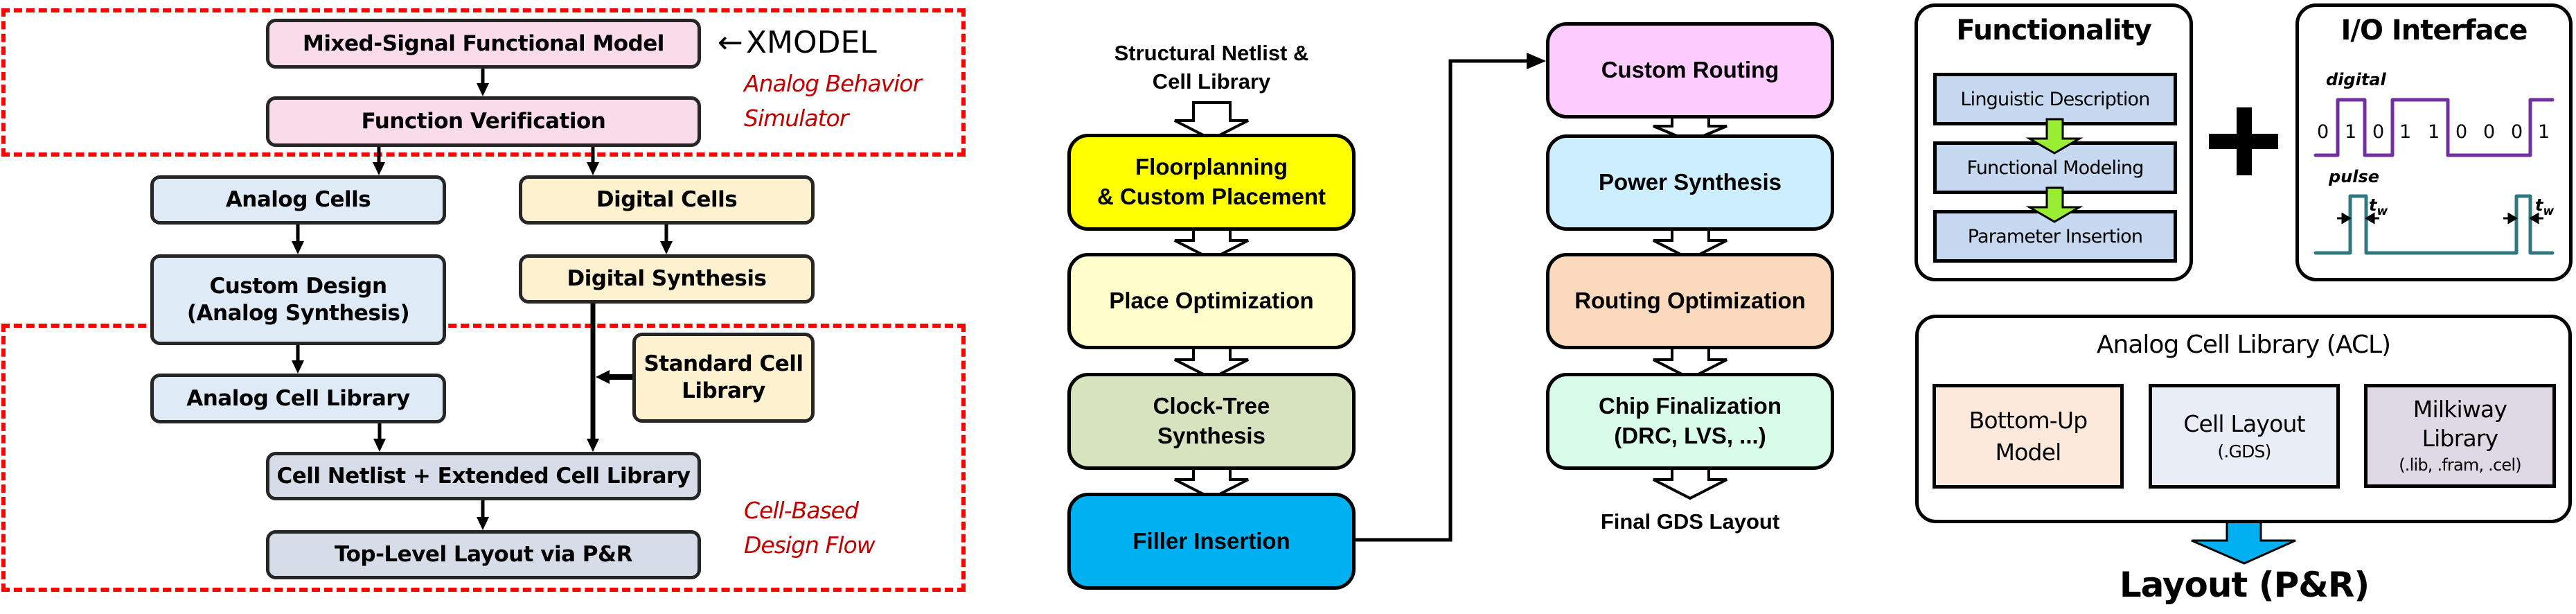 The height and width of the screenshot is (614, 2576). Describe the element at coordinates (2028, 436) in the screenshot. I see `bottom-up-model-box: Bottom-Up Model` at that location.